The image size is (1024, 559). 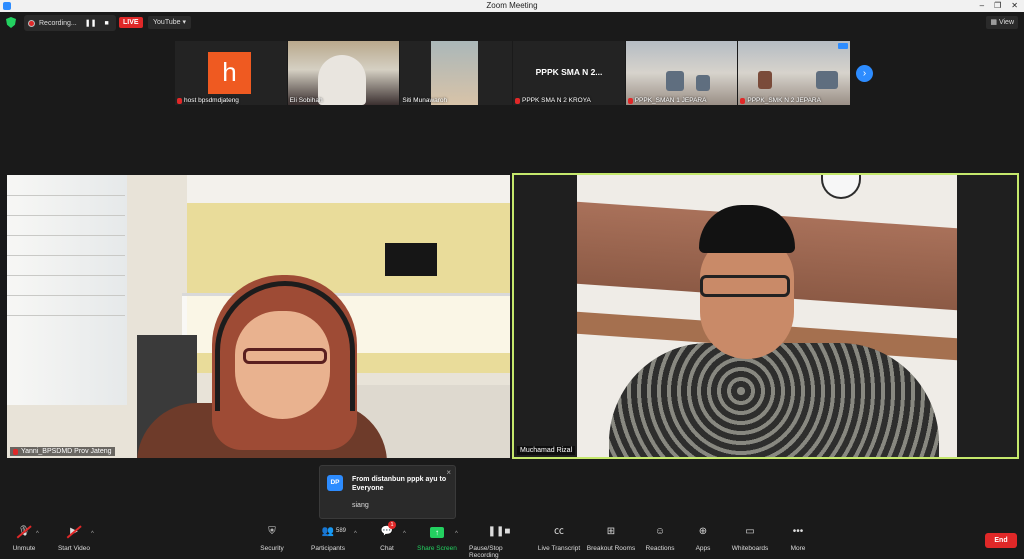 What do you see at coordinates (66, 451) in the screenshot?
I see `video-participant-name: Yanni_BPSDMD Prov Jateng` at bounding box center [66, 451].